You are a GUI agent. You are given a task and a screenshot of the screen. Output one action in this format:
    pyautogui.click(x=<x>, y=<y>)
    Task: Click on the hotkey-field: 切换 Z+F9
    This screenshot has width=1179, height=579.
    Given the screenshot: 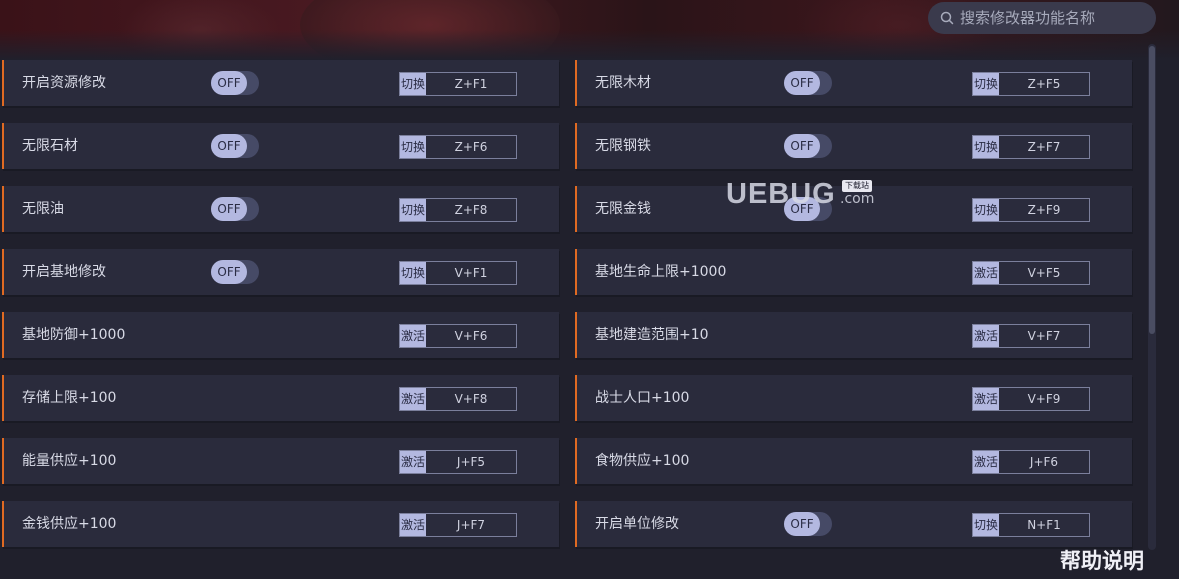 What is the action you would take?
    pyautogui.click(x=1031, y=210)
    